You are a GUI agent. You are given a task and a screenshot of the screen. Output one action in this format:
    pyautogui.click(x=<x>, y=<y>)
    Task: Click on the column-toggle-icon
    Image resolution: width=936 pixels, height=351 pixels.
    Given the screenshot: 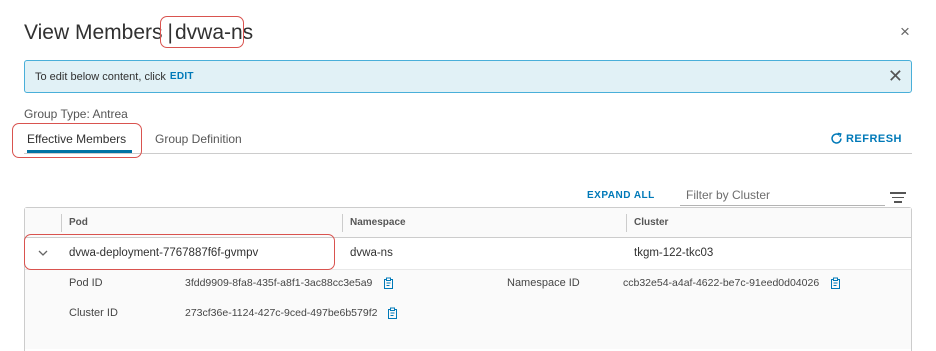 What is the action you would take?
    pyautogui.click(x=898, y=199)
    